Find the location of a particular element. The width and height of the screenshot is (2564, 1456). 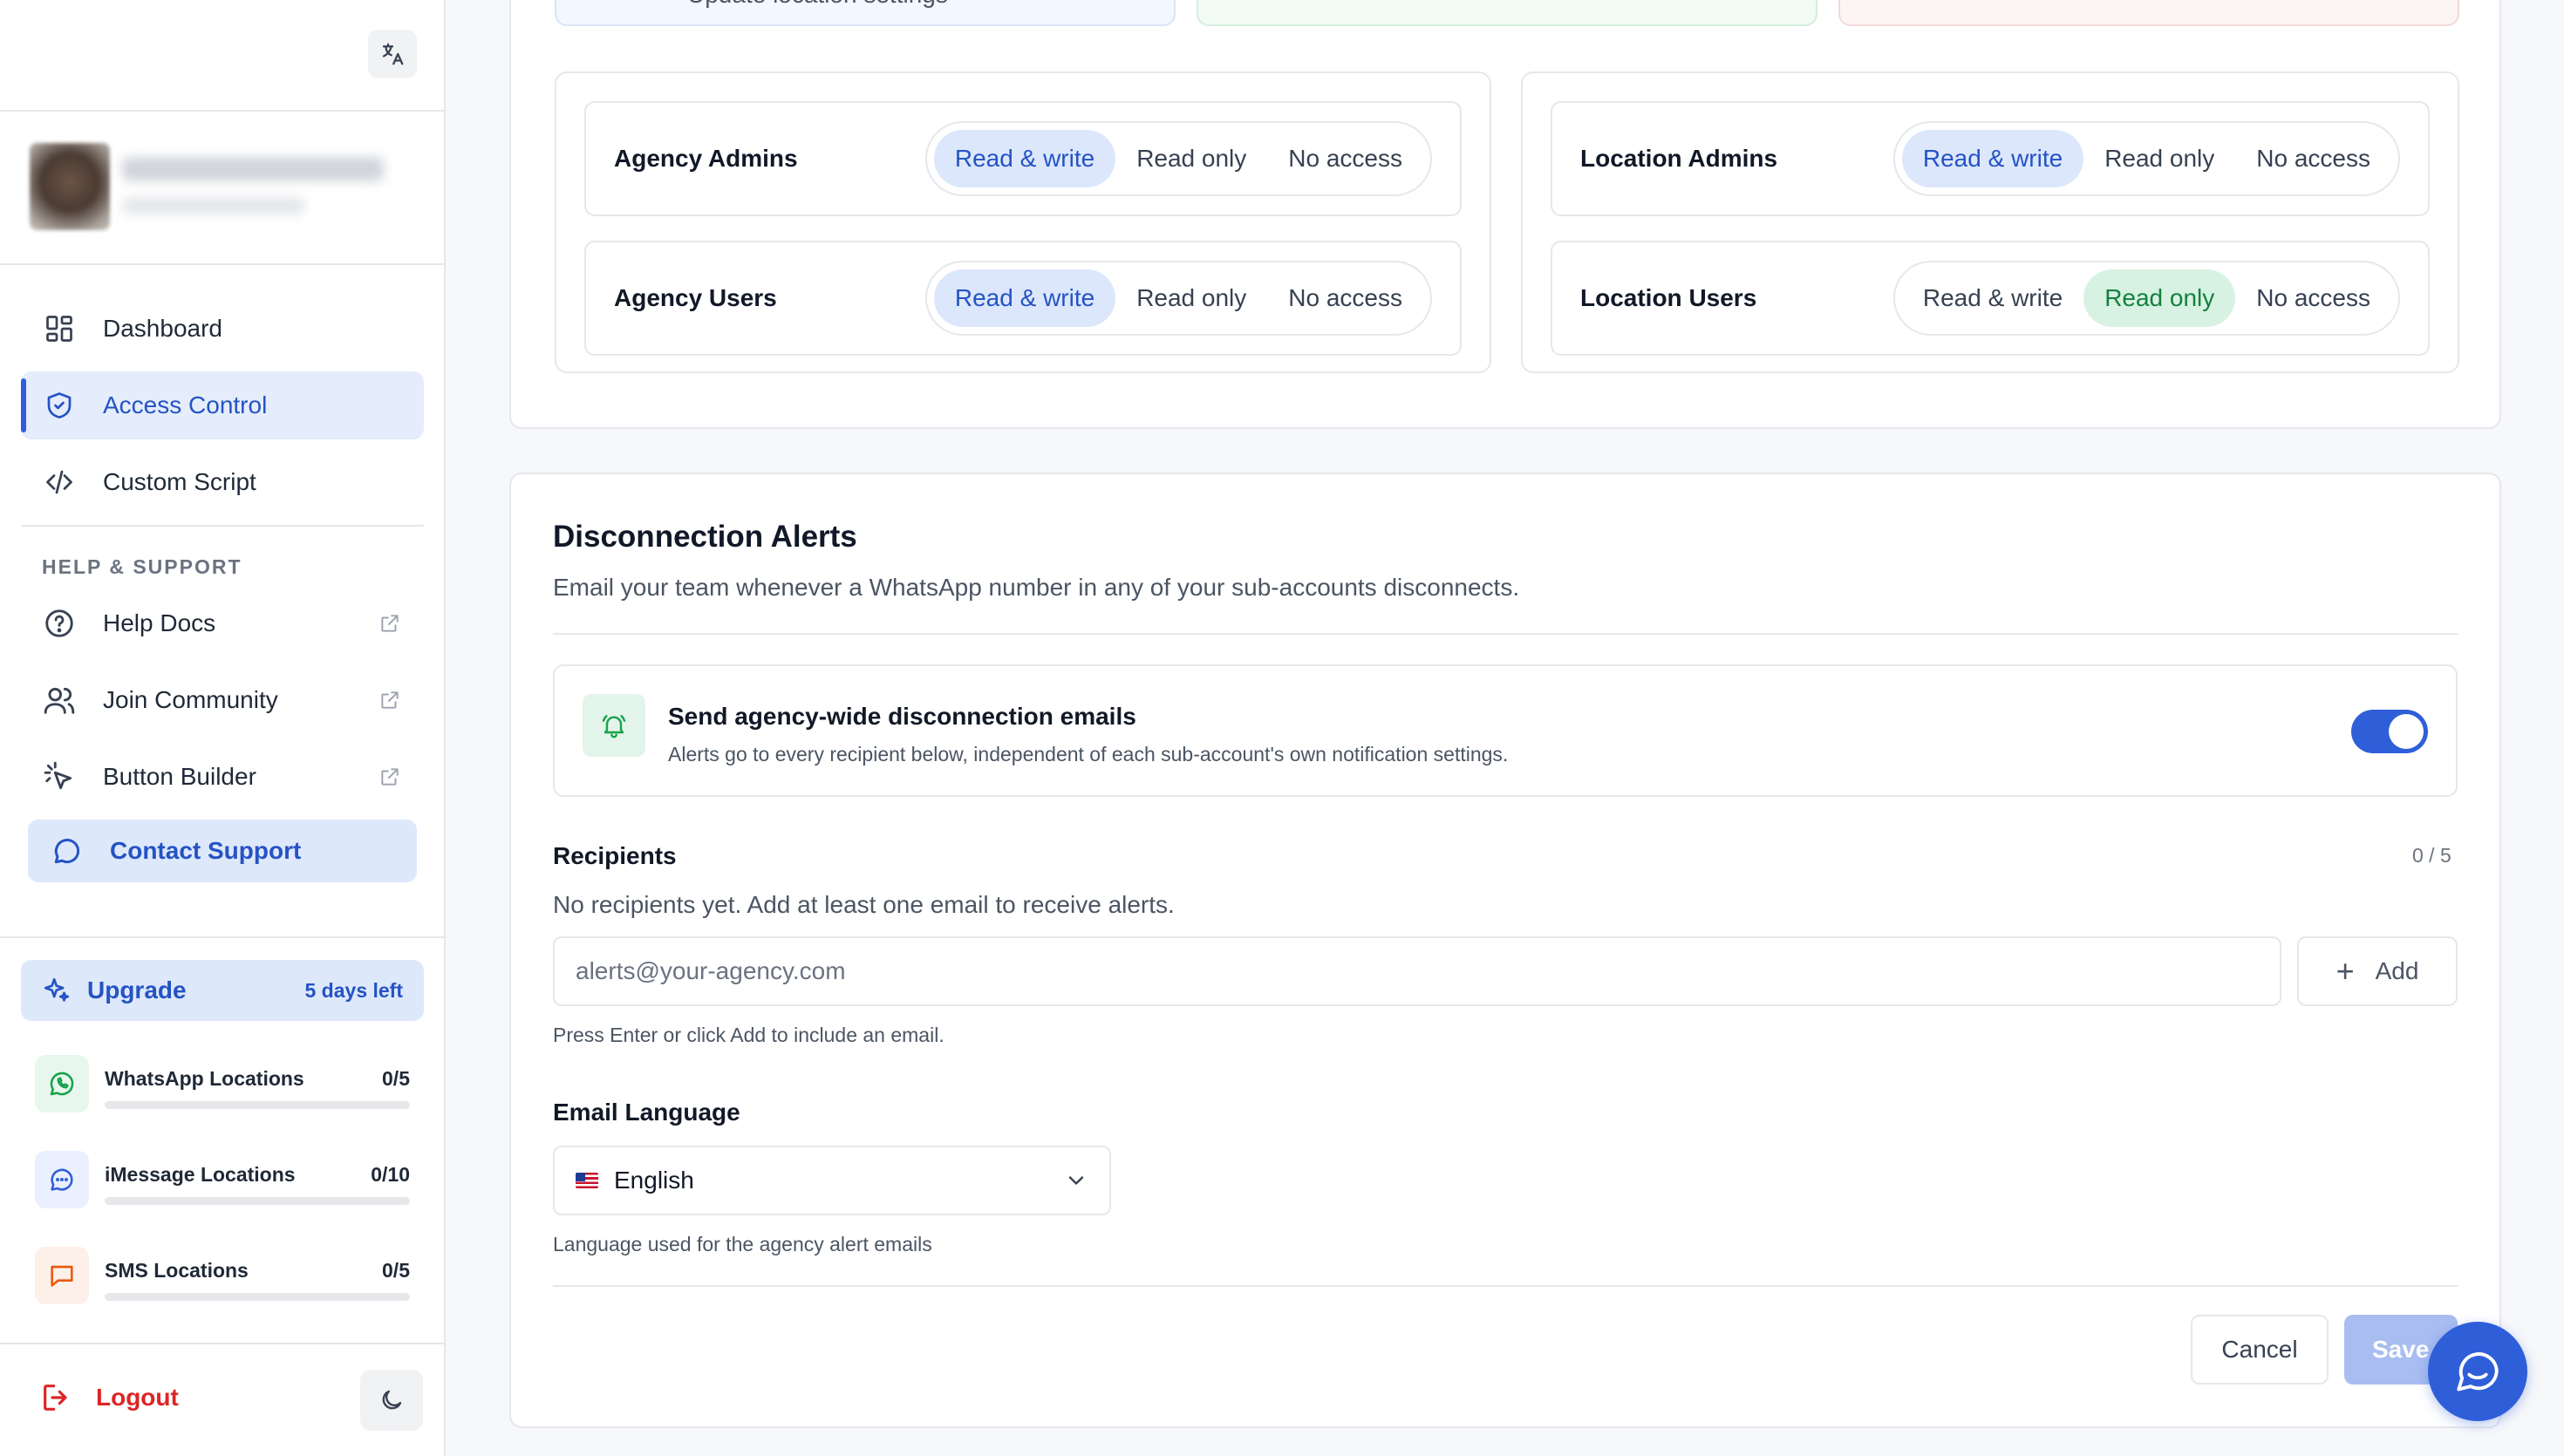

contact-support-label: Contact Support is located at coordinates (206, 850).